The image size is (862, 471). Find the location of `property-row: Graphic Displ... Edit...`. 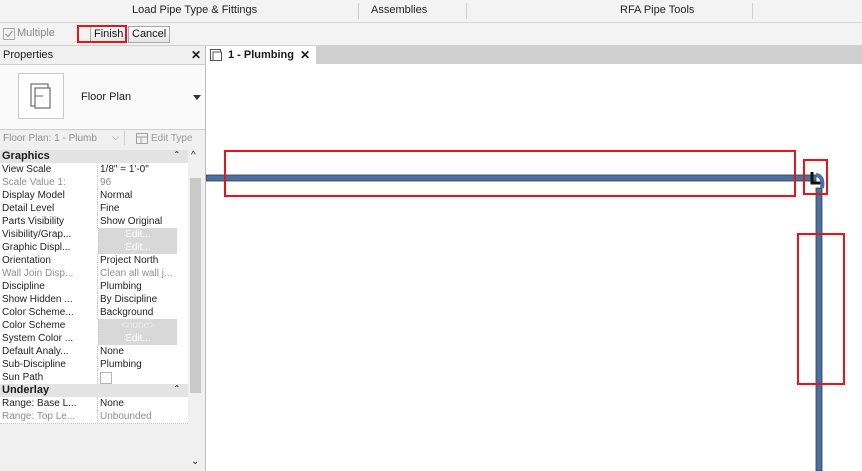

property-row: Graphic Displ... Edit... is located at coordinates (94, 248).